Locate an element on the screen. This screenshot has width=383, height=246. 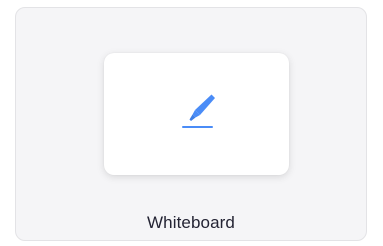
highlighter-icon is located at coordinates (197, 113).